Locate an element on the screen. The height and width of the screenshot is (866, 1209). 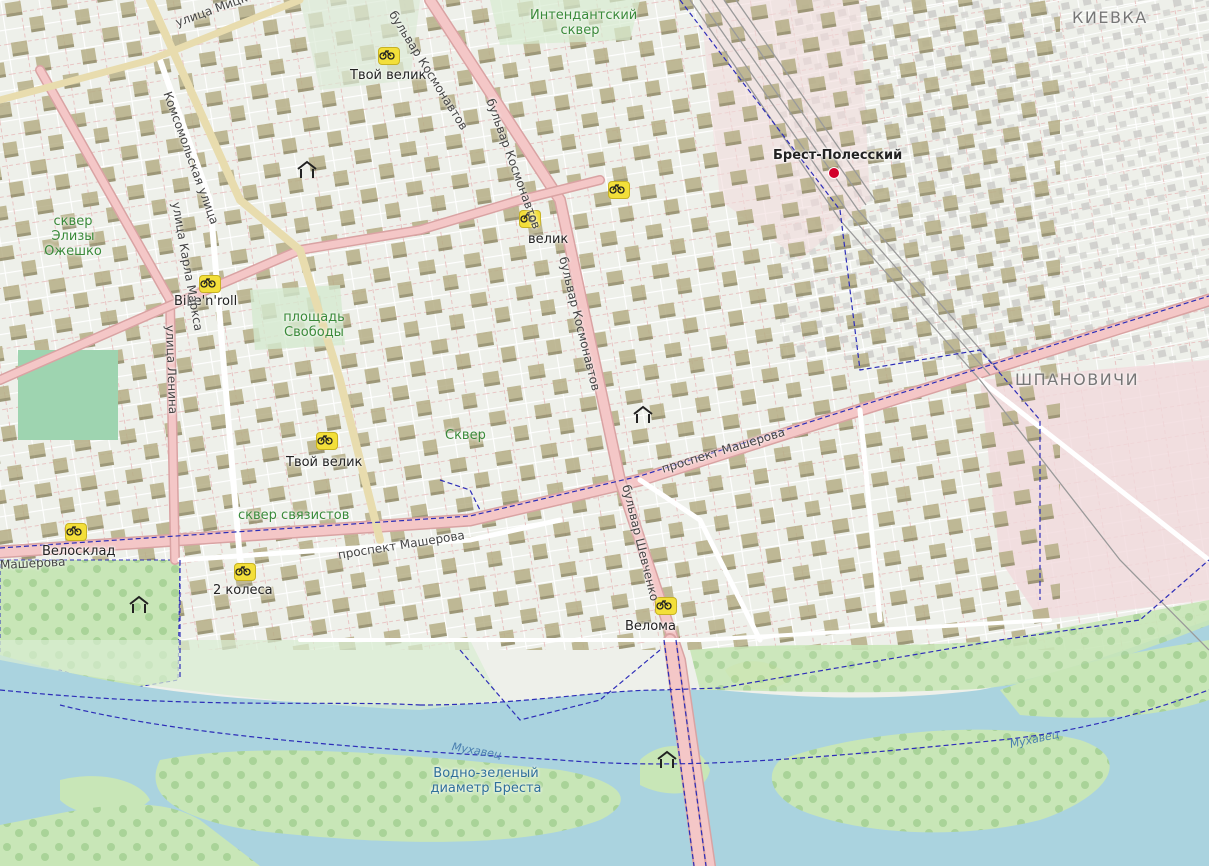
park-label-elizy: сквер Элизы Ожешко is located at coordinates (73, 236).